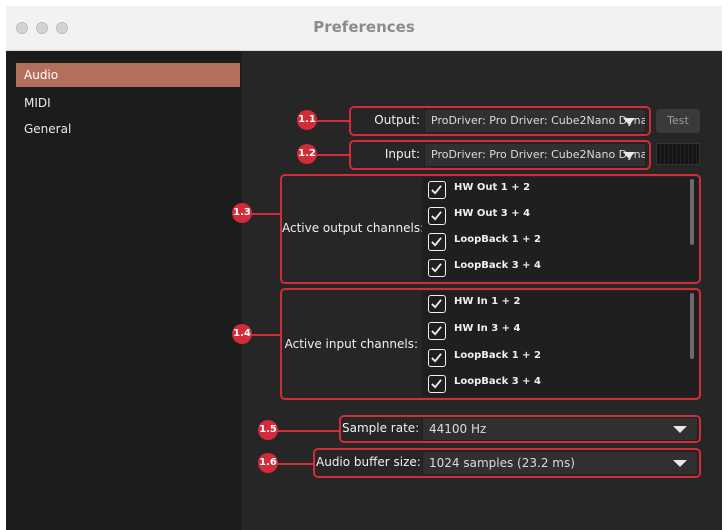 The image size is (728, 530). I want to click on input-device-dropdown: ProDriver: Pro Driver: Cube2Nano Dyna, so click(535, 155).